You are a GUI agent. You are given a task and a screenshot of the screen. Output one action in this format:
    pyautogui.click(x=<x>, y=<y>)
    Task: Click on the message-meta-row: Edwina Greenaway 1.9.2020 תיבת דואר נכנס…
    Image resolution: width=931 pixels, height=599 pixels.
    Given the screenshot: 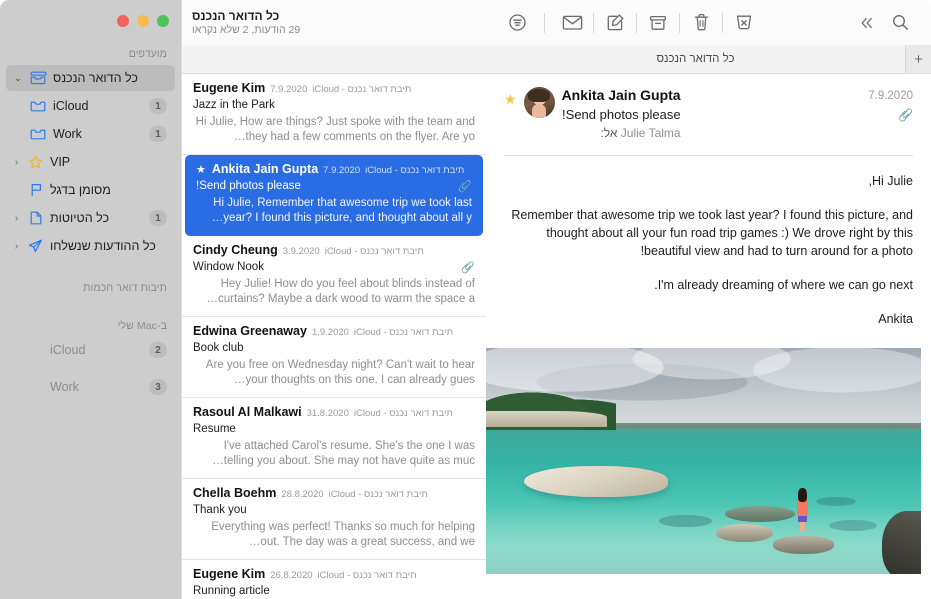 What is the action you would take?
    pyautogui.click(x=334, y=332)
    